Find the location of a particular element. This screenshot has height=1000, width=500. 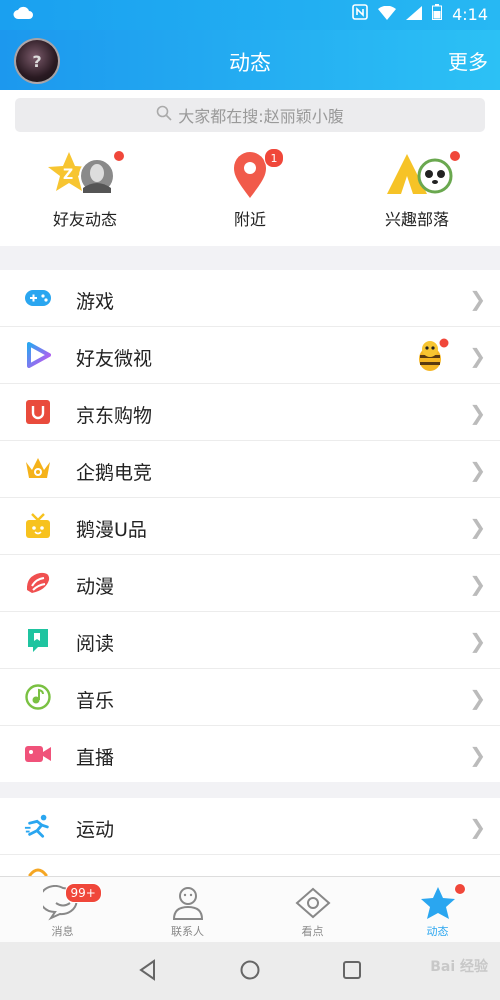

live-camera-icon is located at coordinates (38, 754).